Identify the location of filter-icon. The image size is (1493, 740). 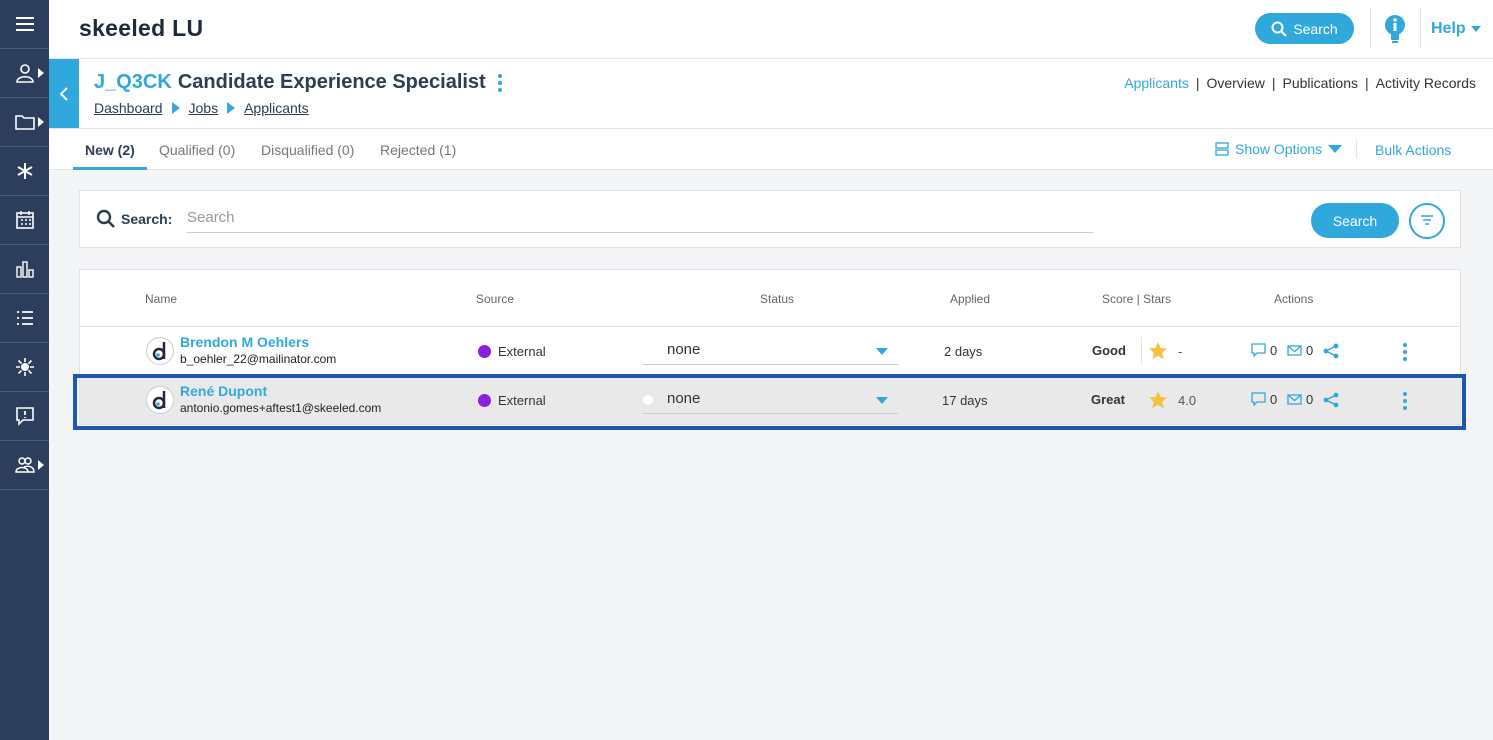
(1427, 220).